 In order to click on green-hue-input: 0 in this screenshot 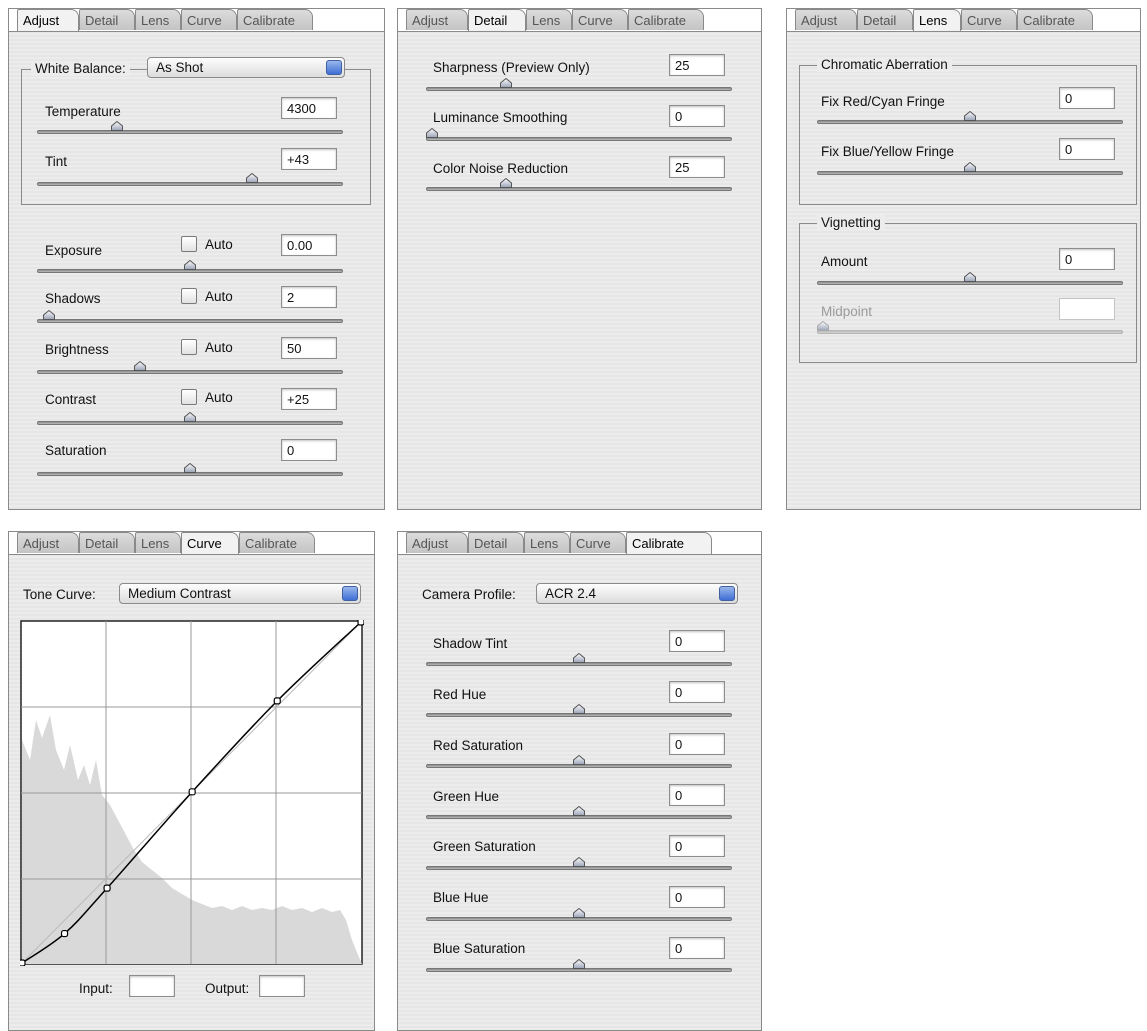, I will do `click(697, 795)`.